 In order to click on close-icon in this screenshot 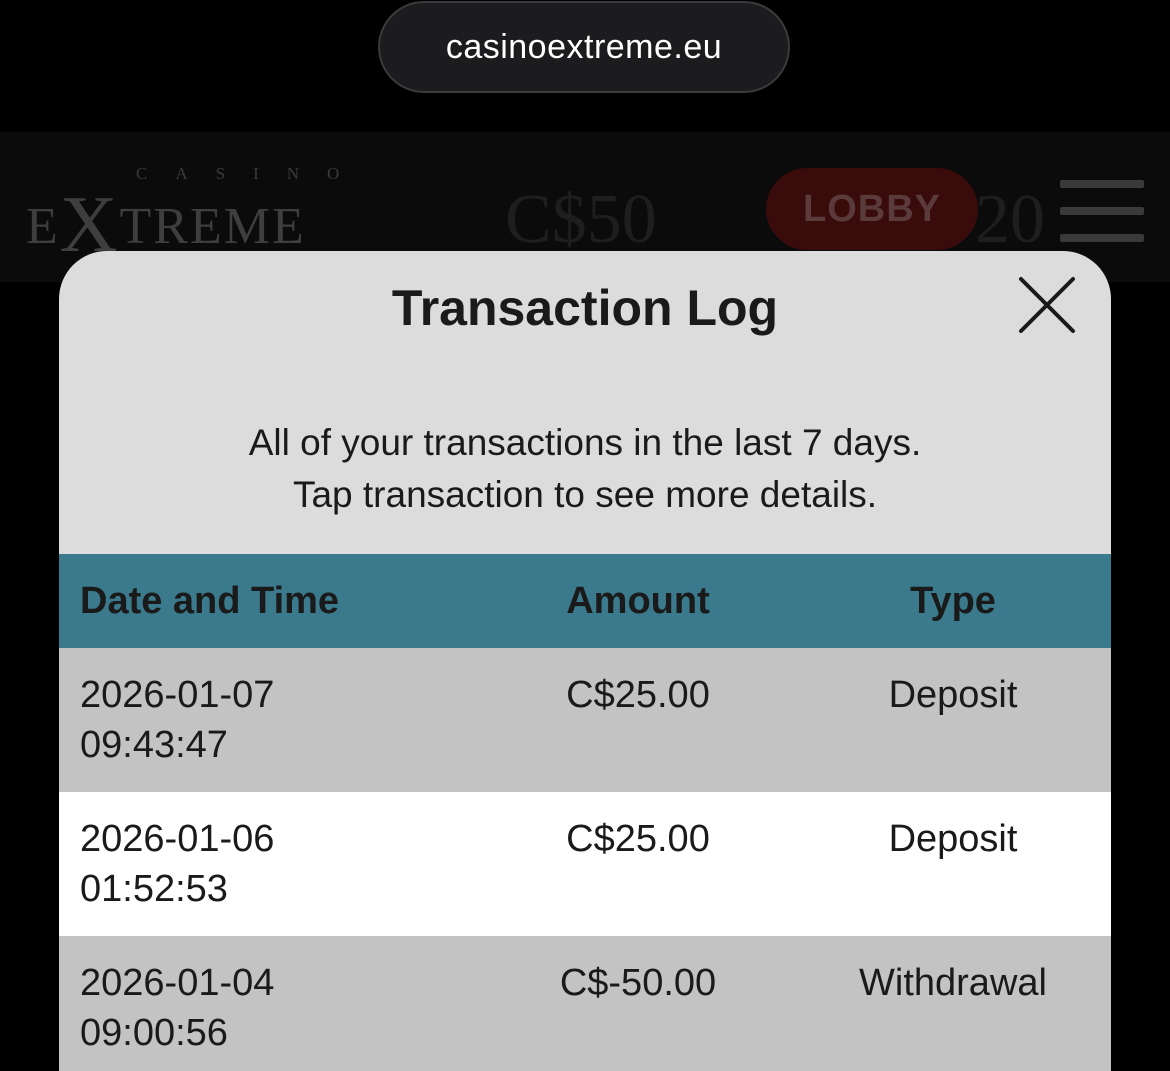, I will do `click(1047, 305)`.